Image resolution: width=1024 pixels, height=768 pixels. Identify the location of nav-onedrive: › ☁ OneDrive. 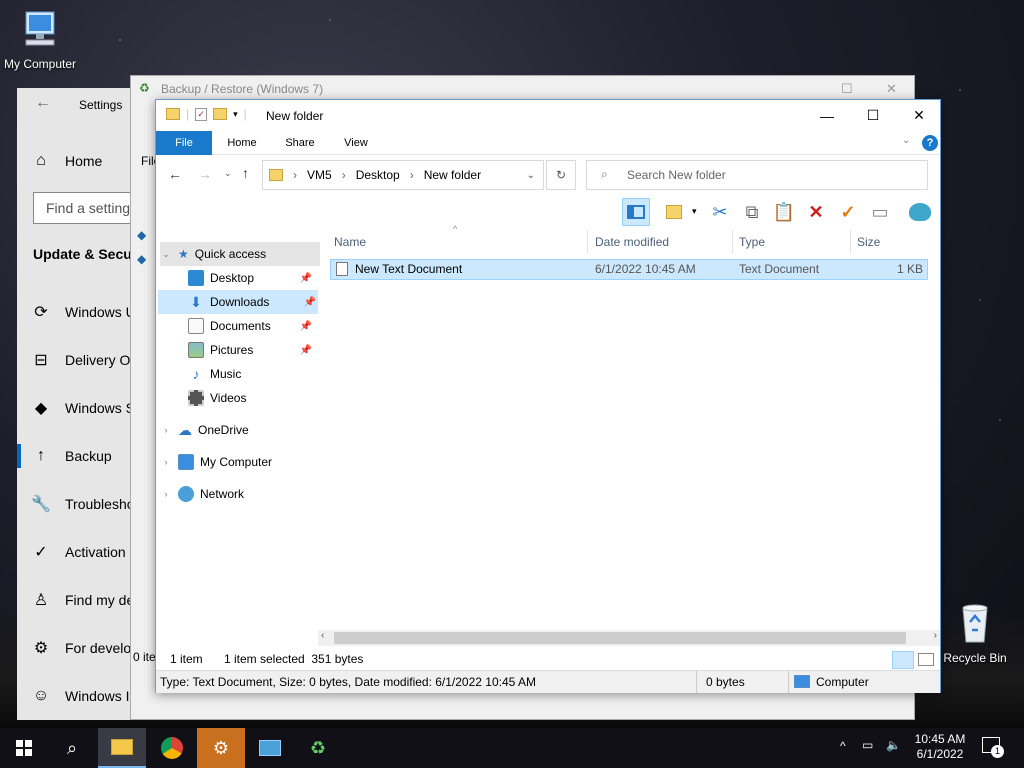
(240, 430).